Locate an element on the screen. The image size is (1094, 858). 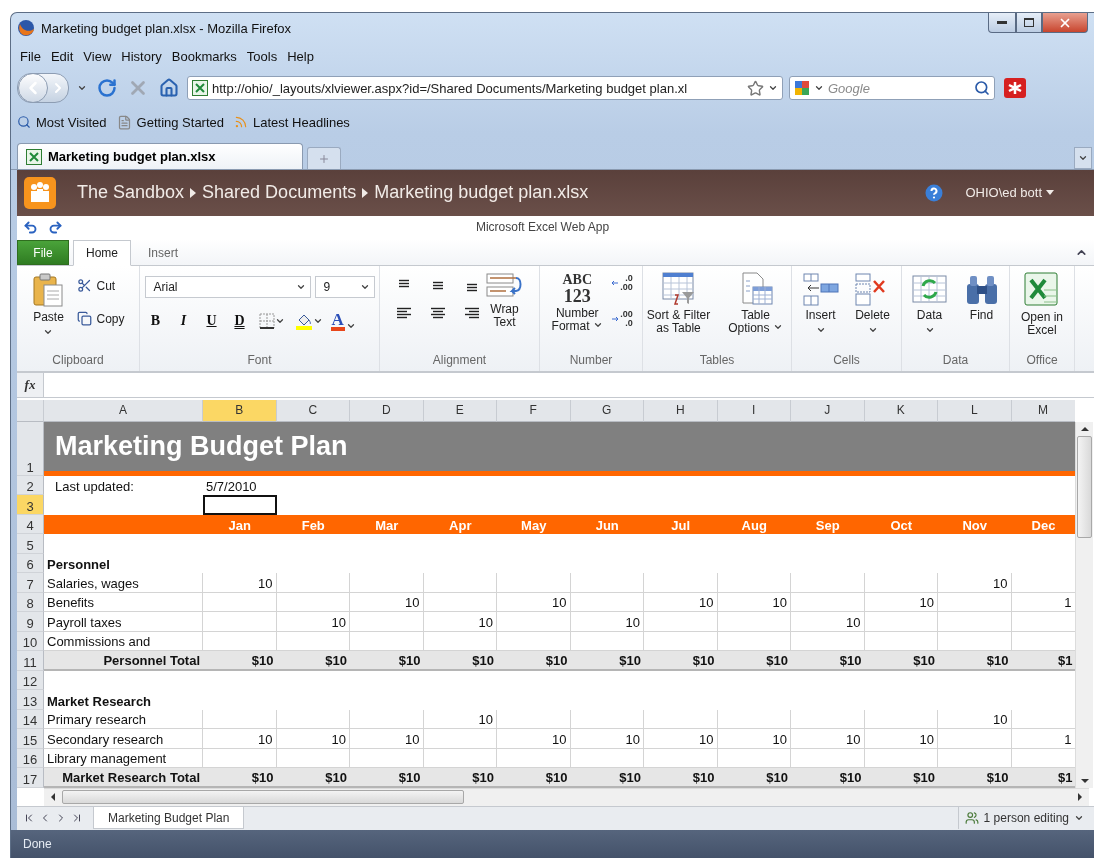
column-header: E is located at coordinates (460, 410).